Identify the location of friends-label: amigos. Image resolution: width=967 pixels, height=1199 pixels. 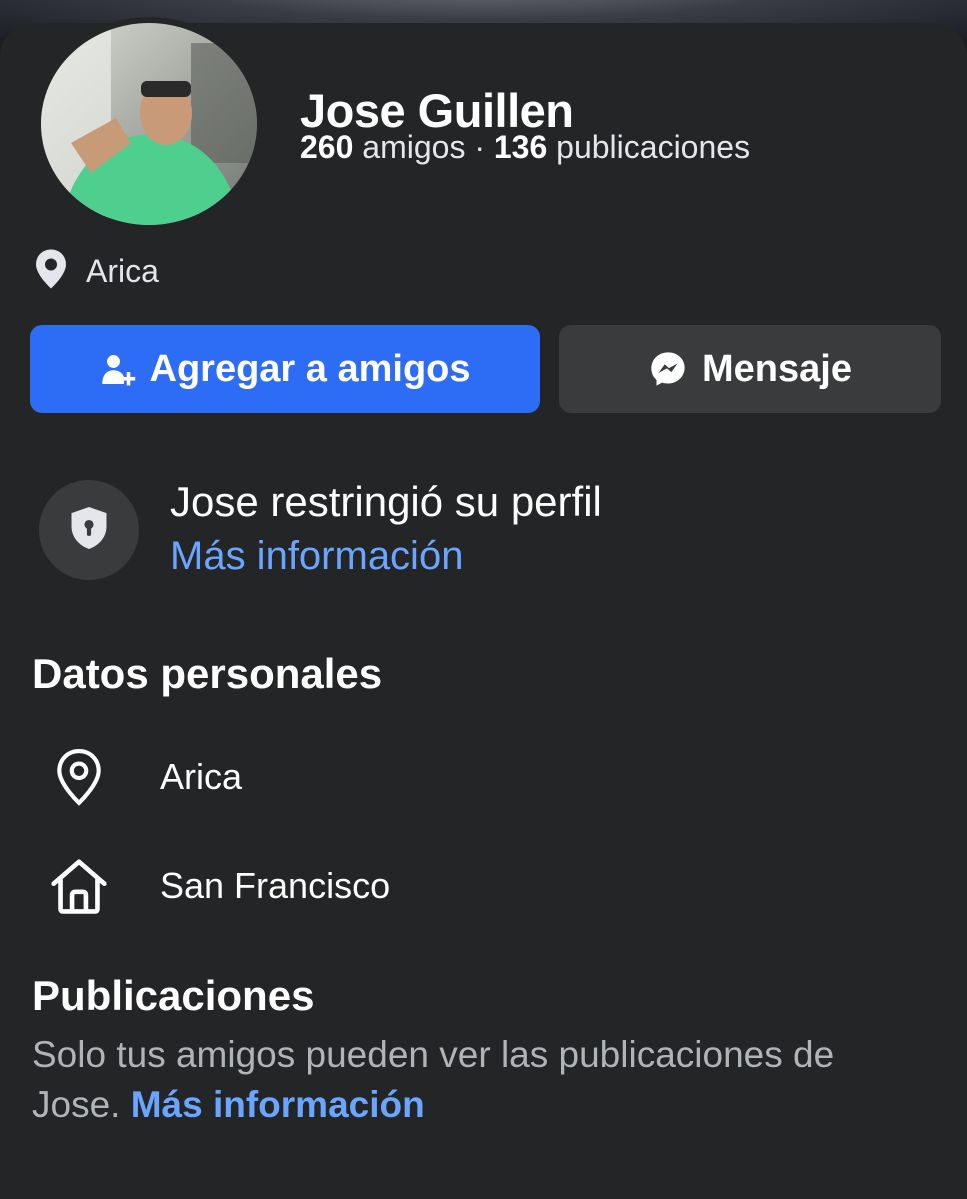
(413, 147).